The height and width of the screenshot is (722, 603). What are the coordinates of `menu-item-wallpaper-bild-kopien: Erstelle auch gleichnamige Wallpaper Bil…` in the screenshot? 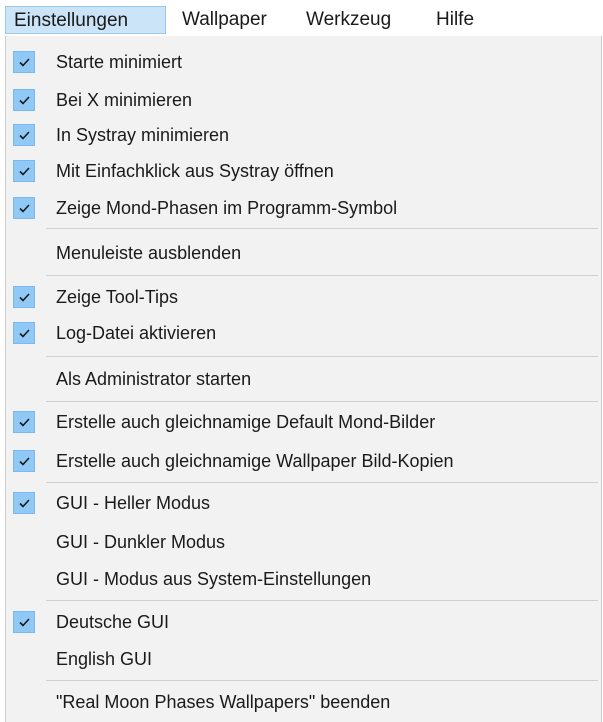 It's located at (303, 461).